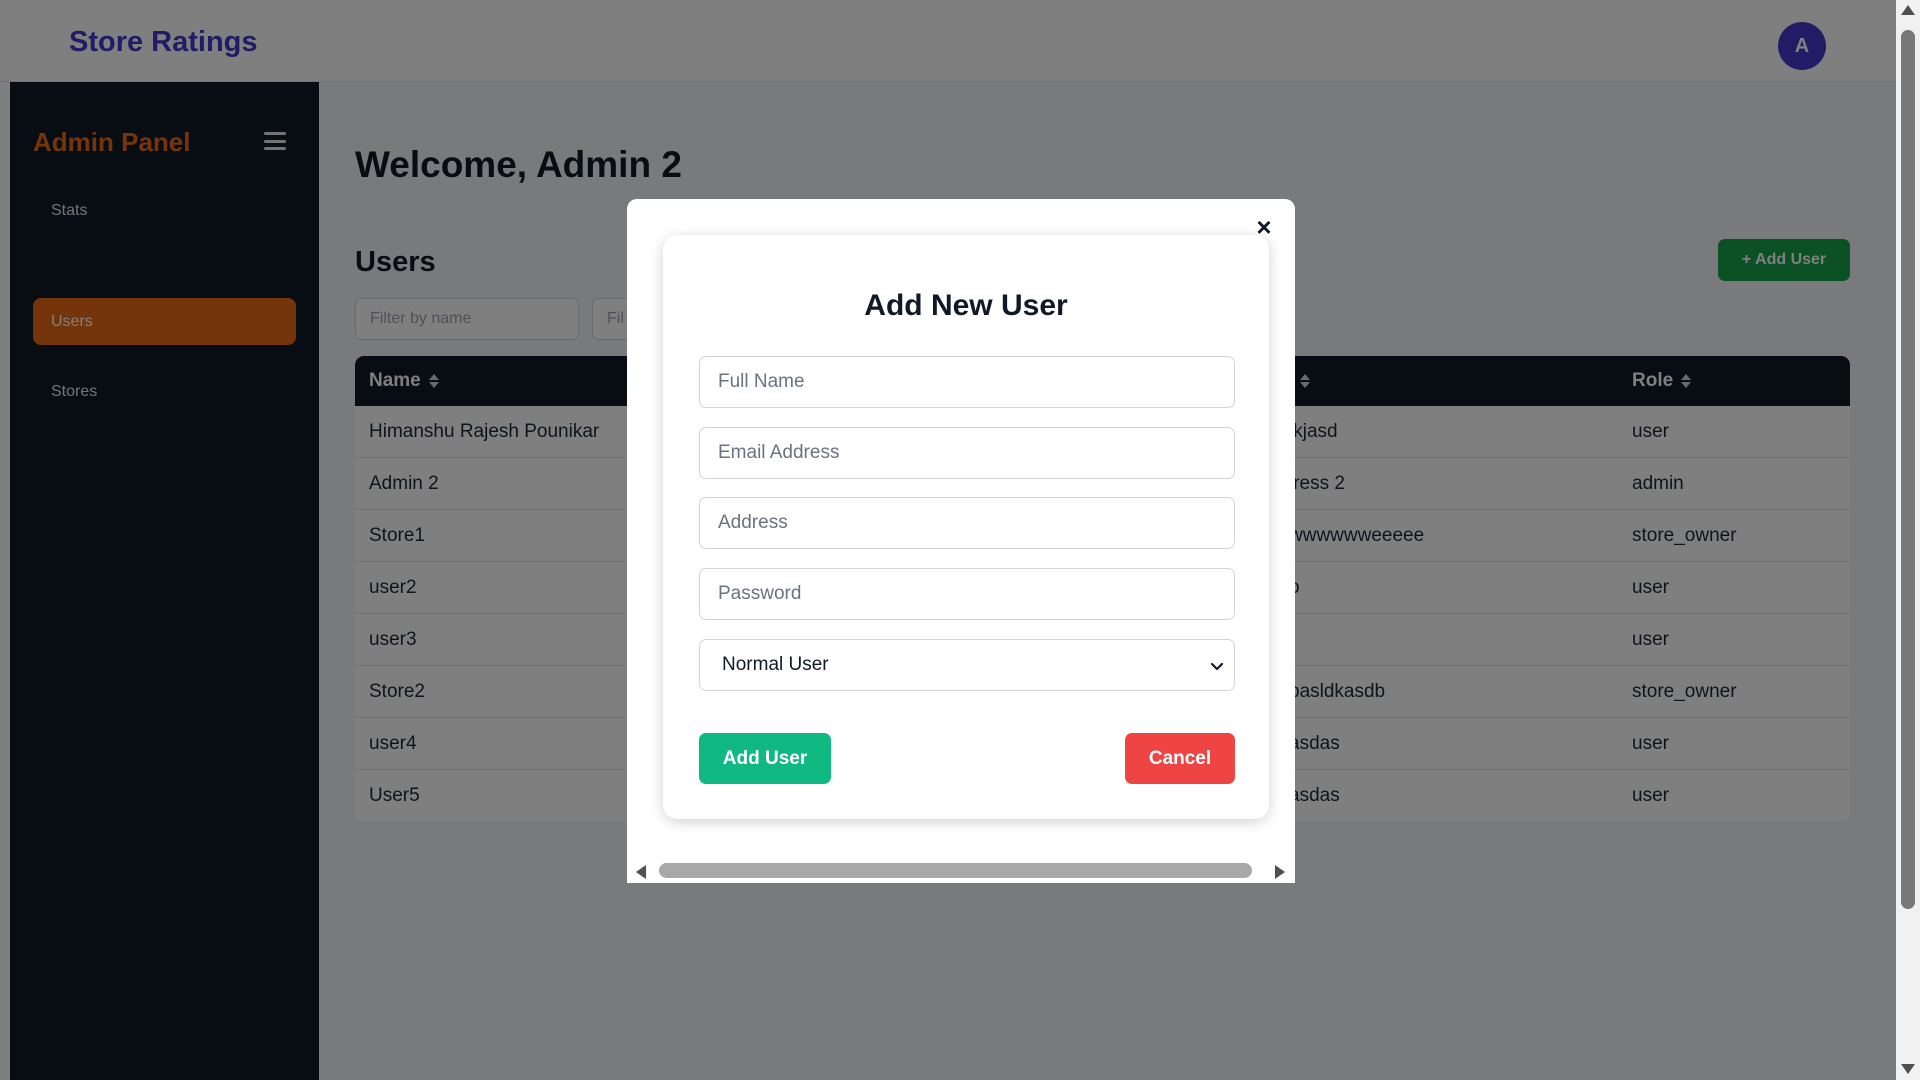 This screenshot has width=1920, height=1080. What do you see at coordinates (1180, 758) in the screenshot?
I see `cancel-button: Cancel` at bounding box center [1180, 758].